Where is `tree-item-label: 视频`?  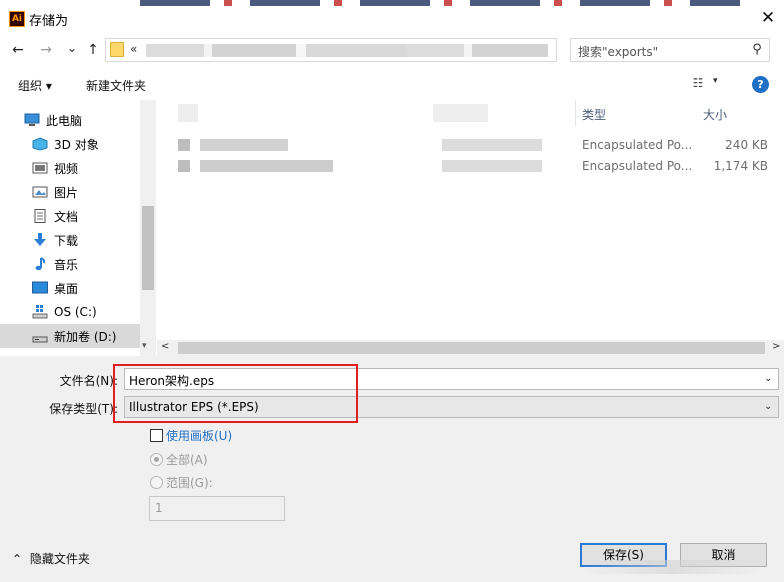 tree-item-label: 视频 is located at coordinates (66, 168).